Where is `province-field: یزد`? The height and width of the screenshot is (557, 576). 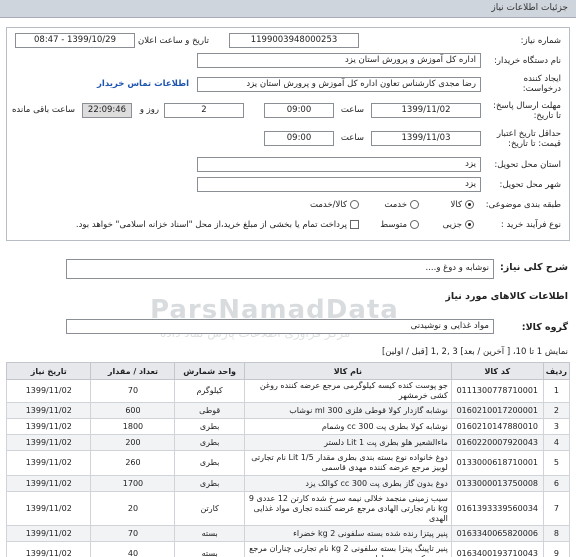
province-field: یزد is located at coordinates (339, 164).